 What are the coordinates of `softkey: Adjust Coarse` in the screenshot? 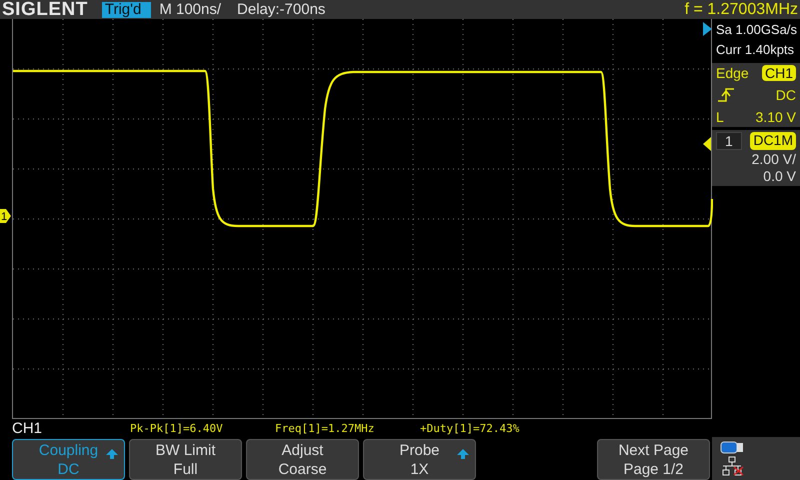 It's located at (302, 459).